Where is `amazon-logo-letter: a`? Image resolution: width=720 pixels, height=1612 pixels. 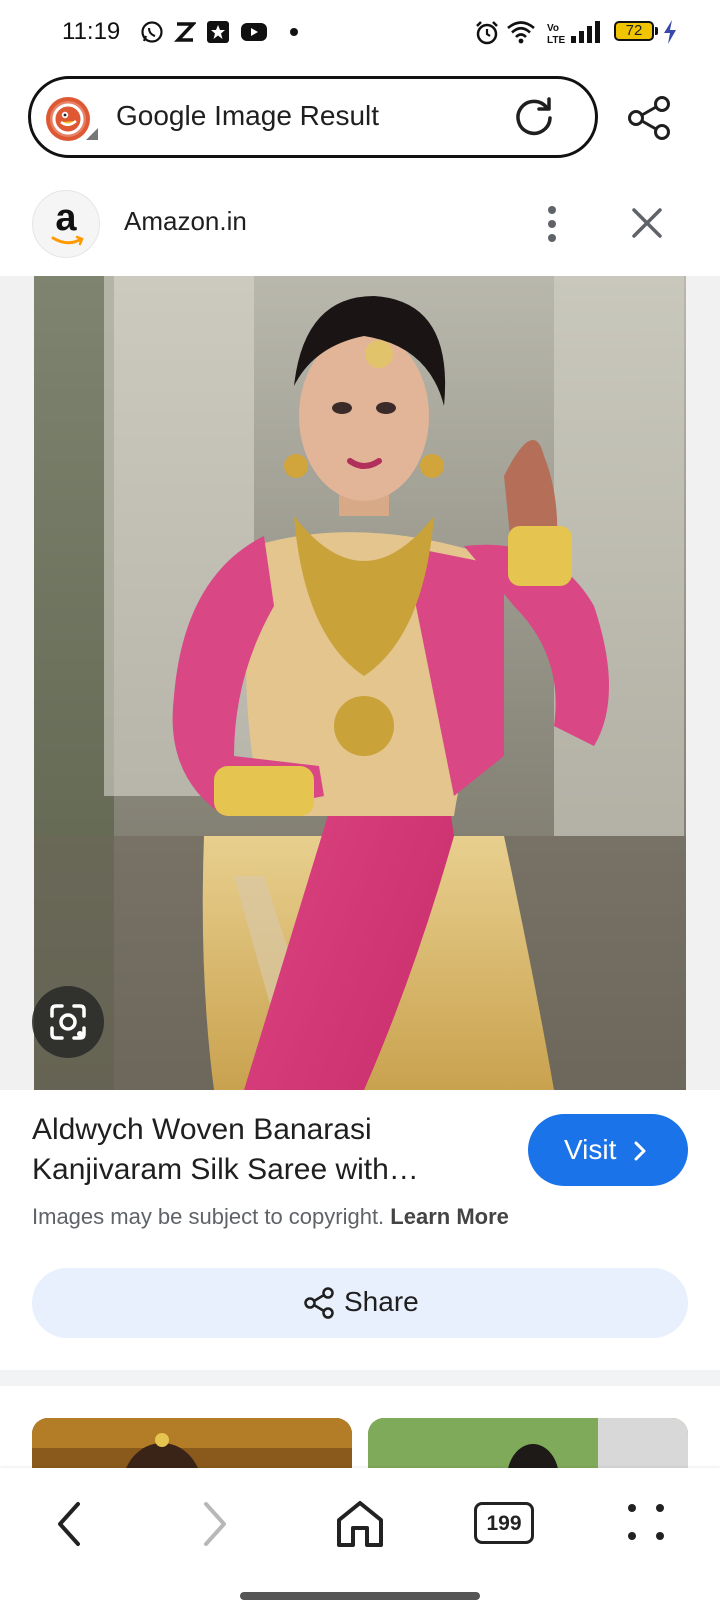 amazon-logo-letter: a is located at coordinates (66, 218).